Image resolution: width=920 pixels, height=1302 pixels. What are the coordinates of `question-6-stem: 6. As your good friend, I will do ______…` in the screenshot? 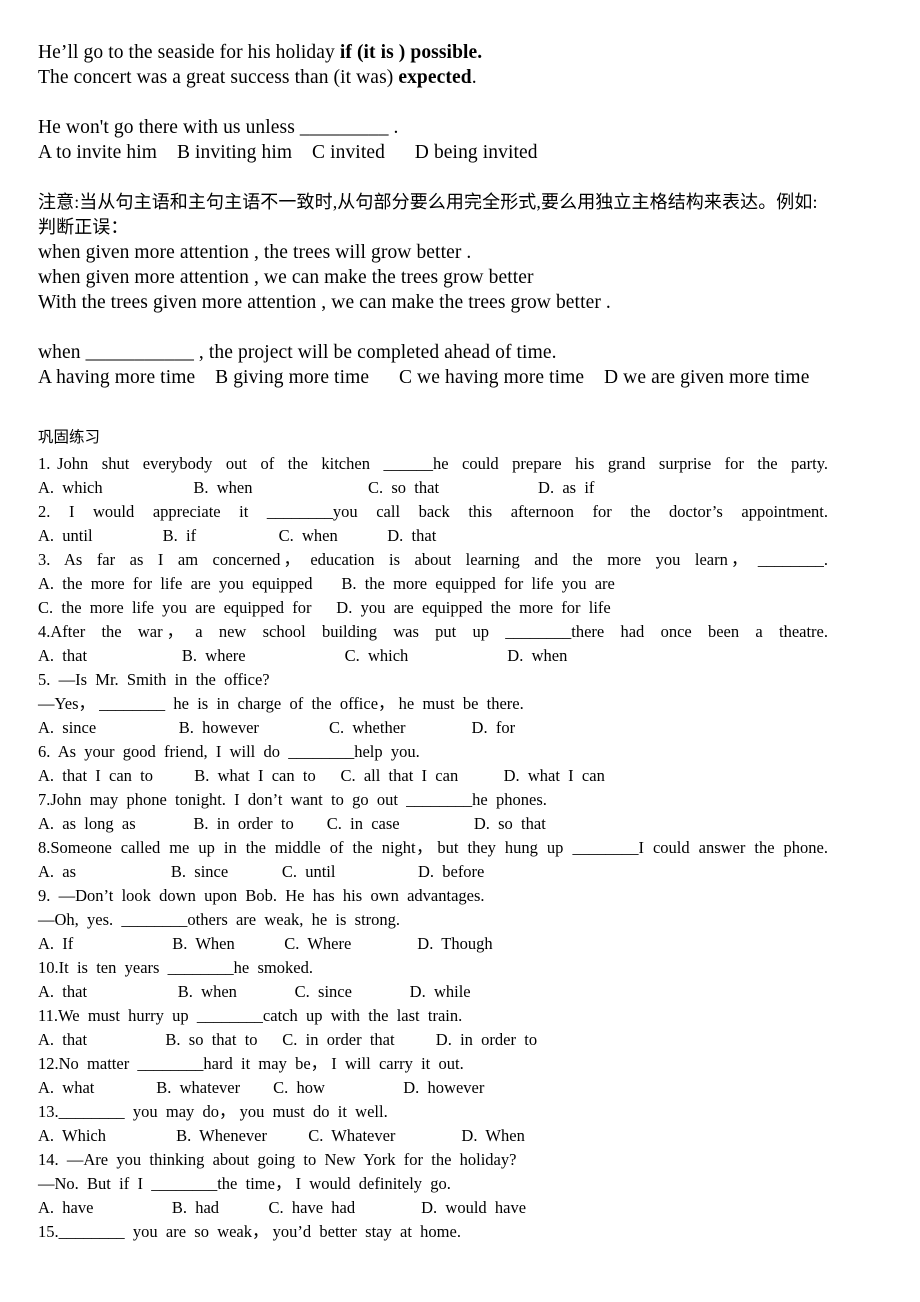 It's located at (229, 751).